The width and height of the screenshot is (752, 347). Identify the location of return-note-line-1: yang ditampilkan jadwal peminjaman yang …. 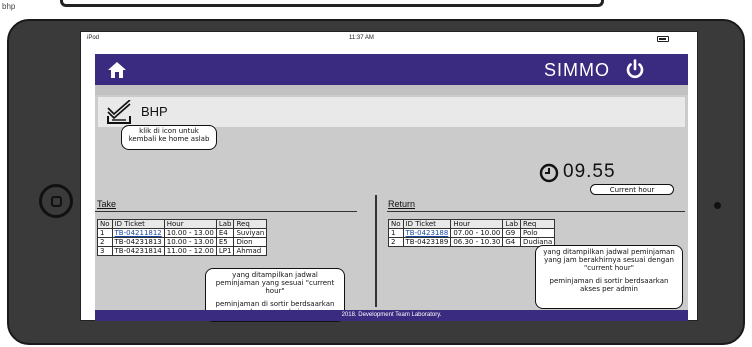
(609, 260).